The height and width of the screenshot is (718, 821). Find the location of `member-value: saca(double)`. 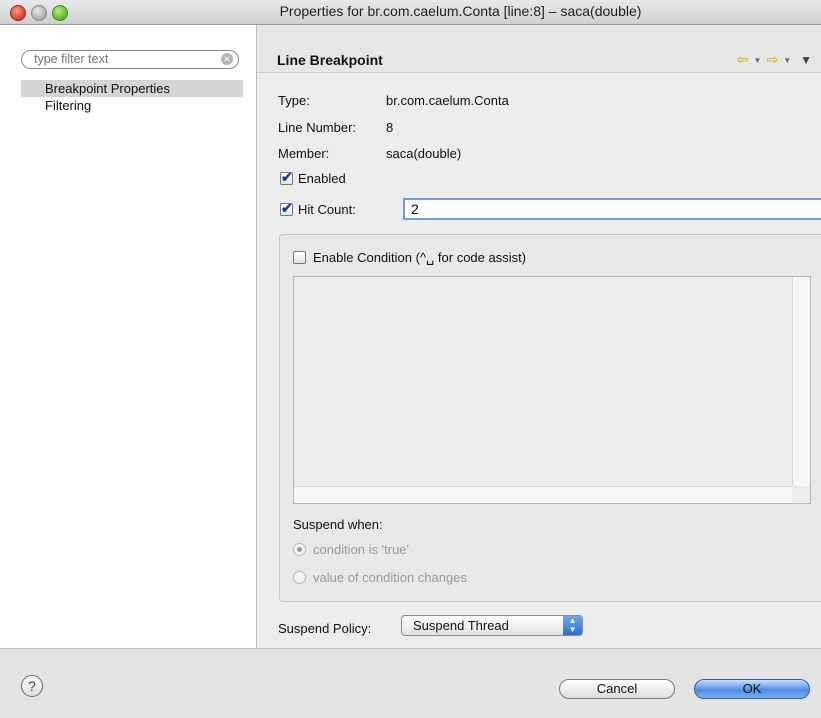

member-value: saca(double) is located at coordinates (424, 153).